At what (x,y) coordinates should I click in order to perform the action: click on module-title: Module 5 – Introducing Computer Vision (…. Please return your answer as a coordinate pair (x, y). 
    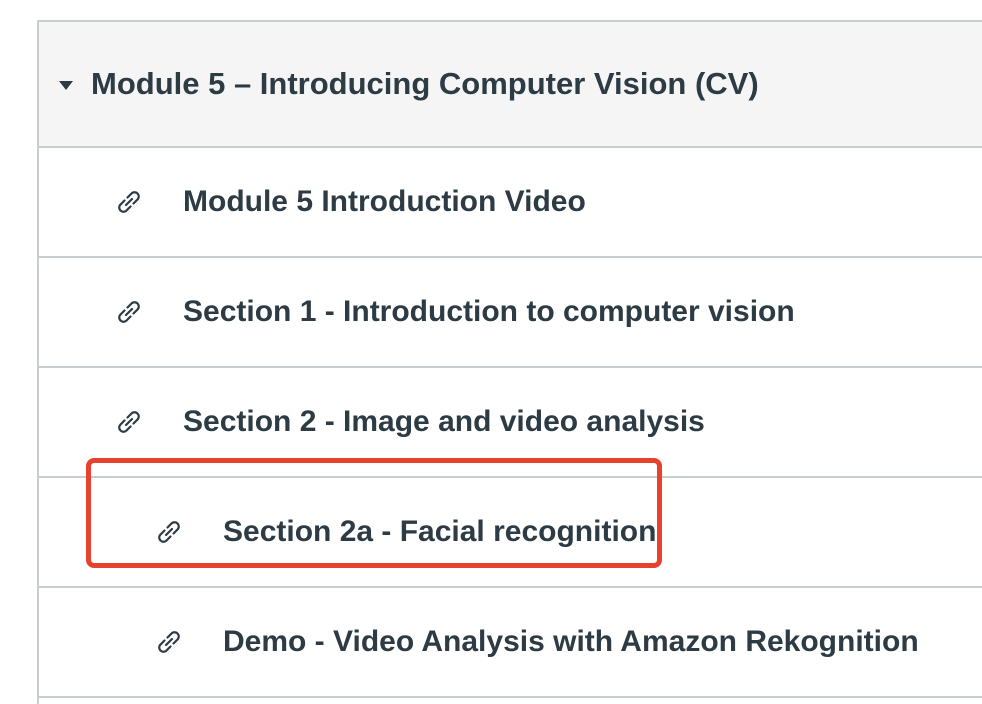
    Looking at the image, I should click on (425, 84).